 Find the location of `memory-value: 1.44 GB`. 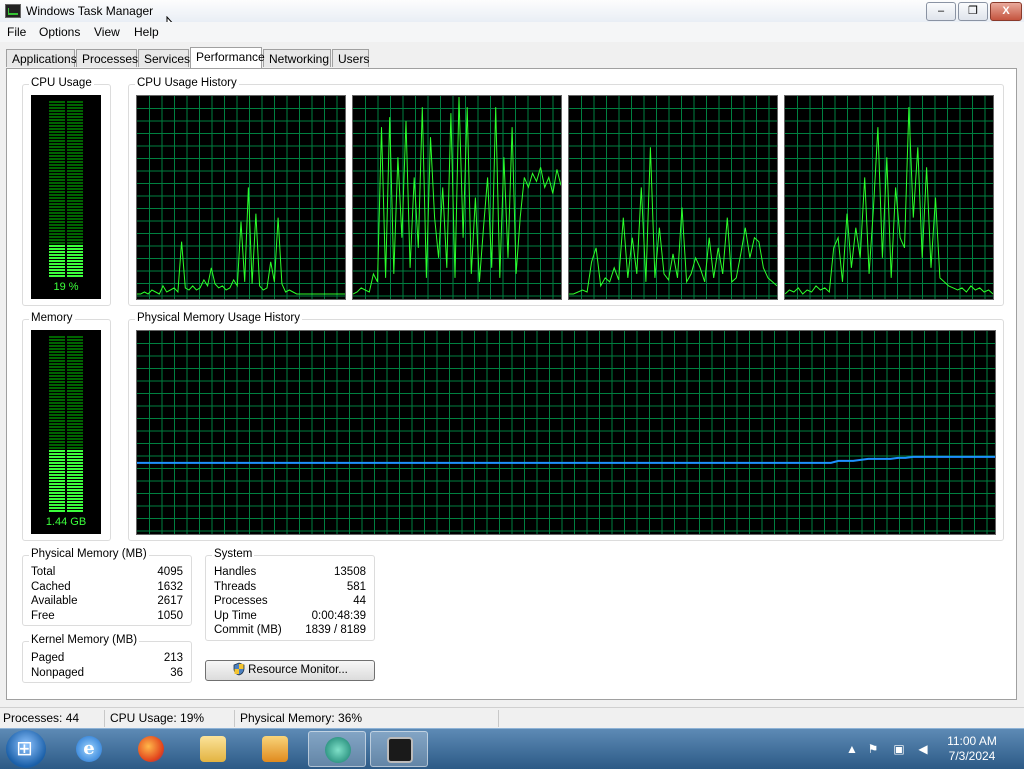

memory-value: 1.44 GB is located at coordinates (66, 522).